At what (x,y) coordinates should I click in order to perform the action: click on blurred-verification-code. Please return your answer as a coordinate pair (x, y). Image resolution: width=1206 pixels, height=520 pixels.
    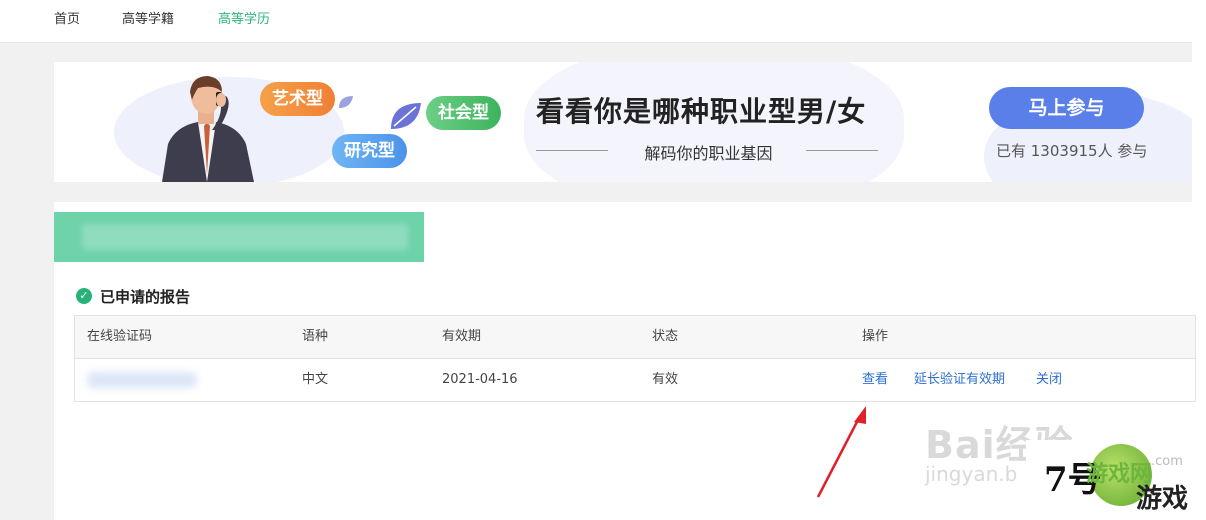
    Looking at the image, I should click on (142, 380).